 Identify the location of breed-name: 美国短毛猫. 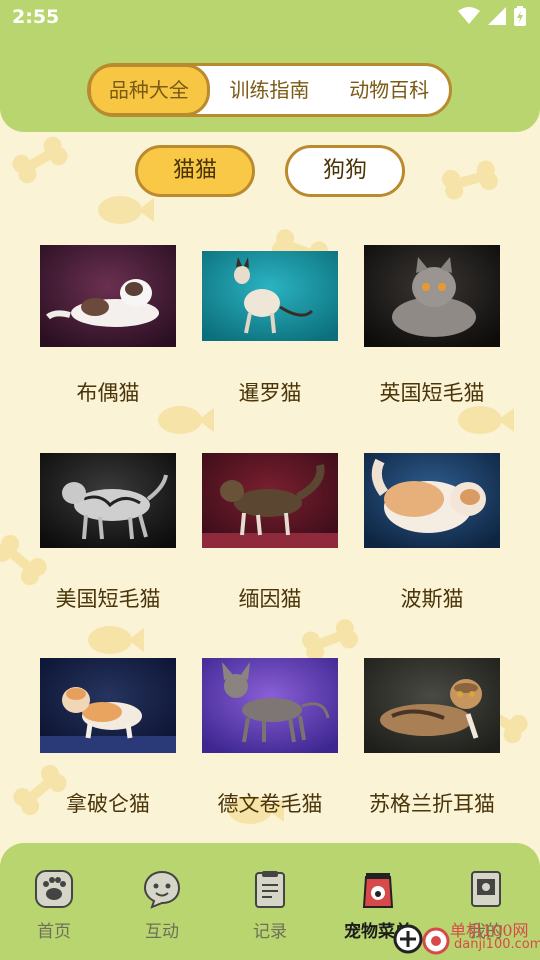
(108, 599).